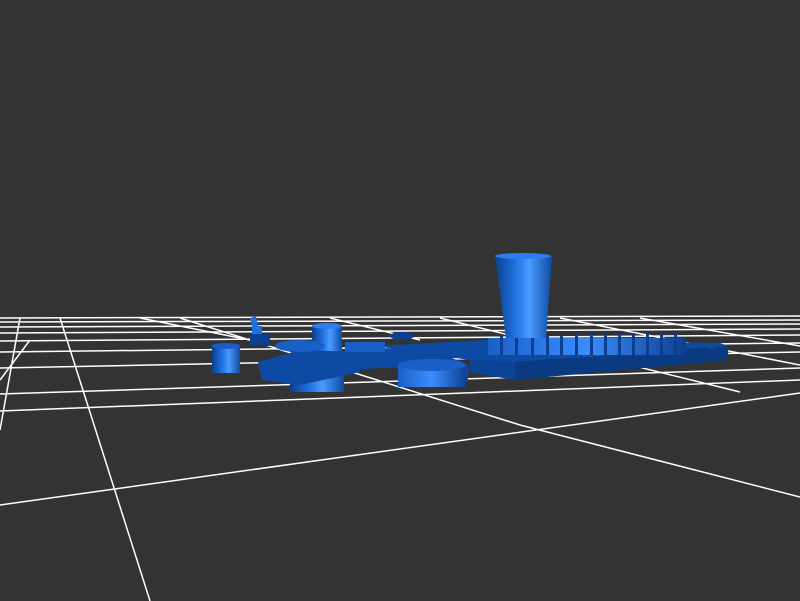 The image size is (800, 601). I want to click on hook-base, so click(260, 340).